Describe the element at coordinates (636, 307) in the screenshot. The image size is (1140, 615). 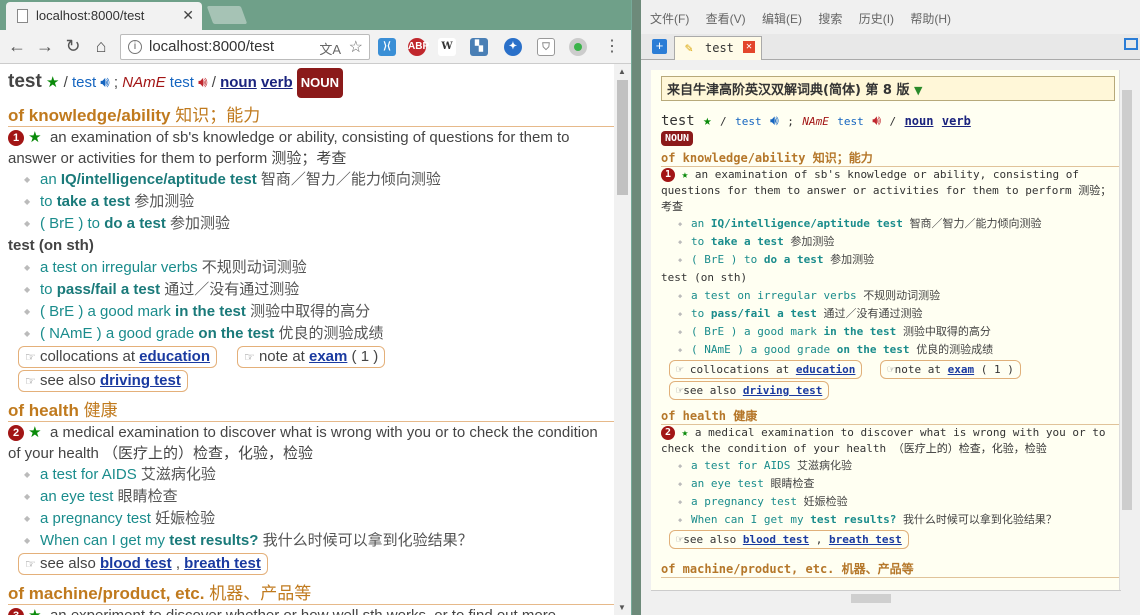
I see `window-divider` at that location.